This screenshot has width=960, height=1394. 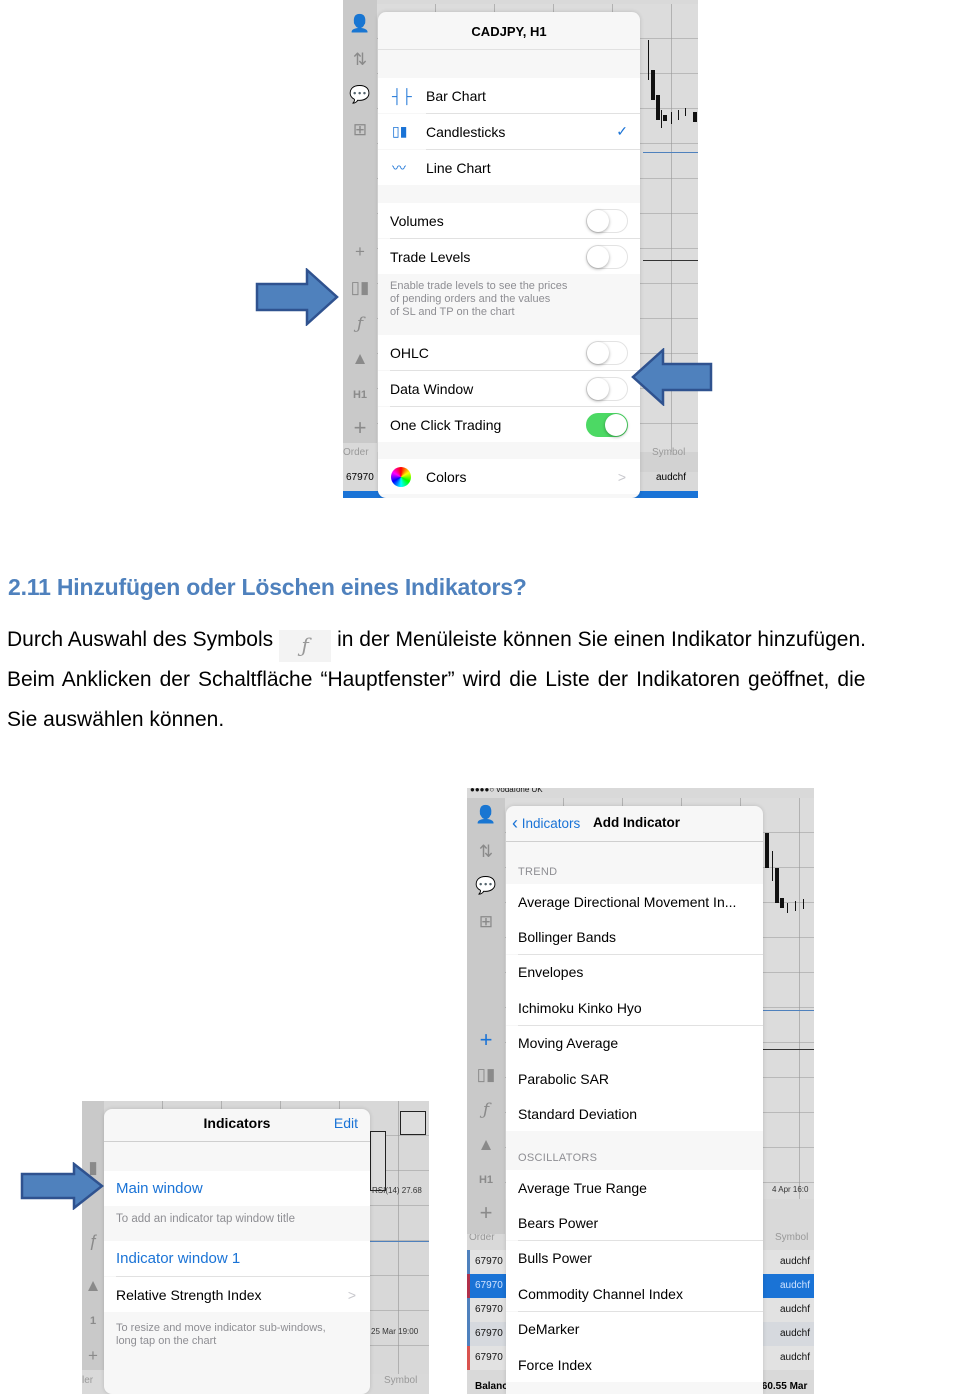 What do you see at coordinates (600, 1293) in the screenshot?
I see `indicator-label: Commodity Channel Index` at bounding box center [600, 1293].